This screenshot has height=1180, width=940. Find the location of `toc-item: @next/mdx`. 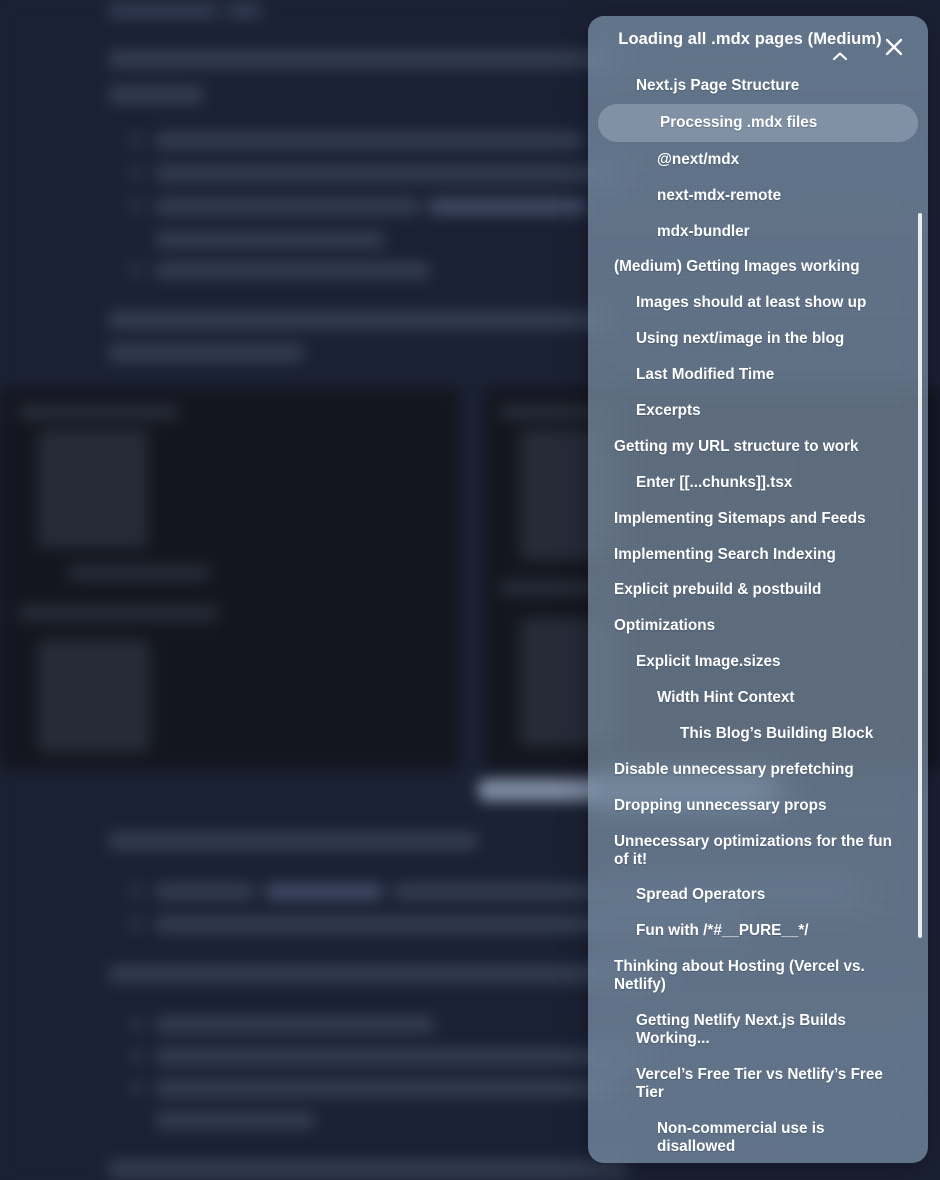

toc-item: @next/mdx is located at coordinates (758, 160).